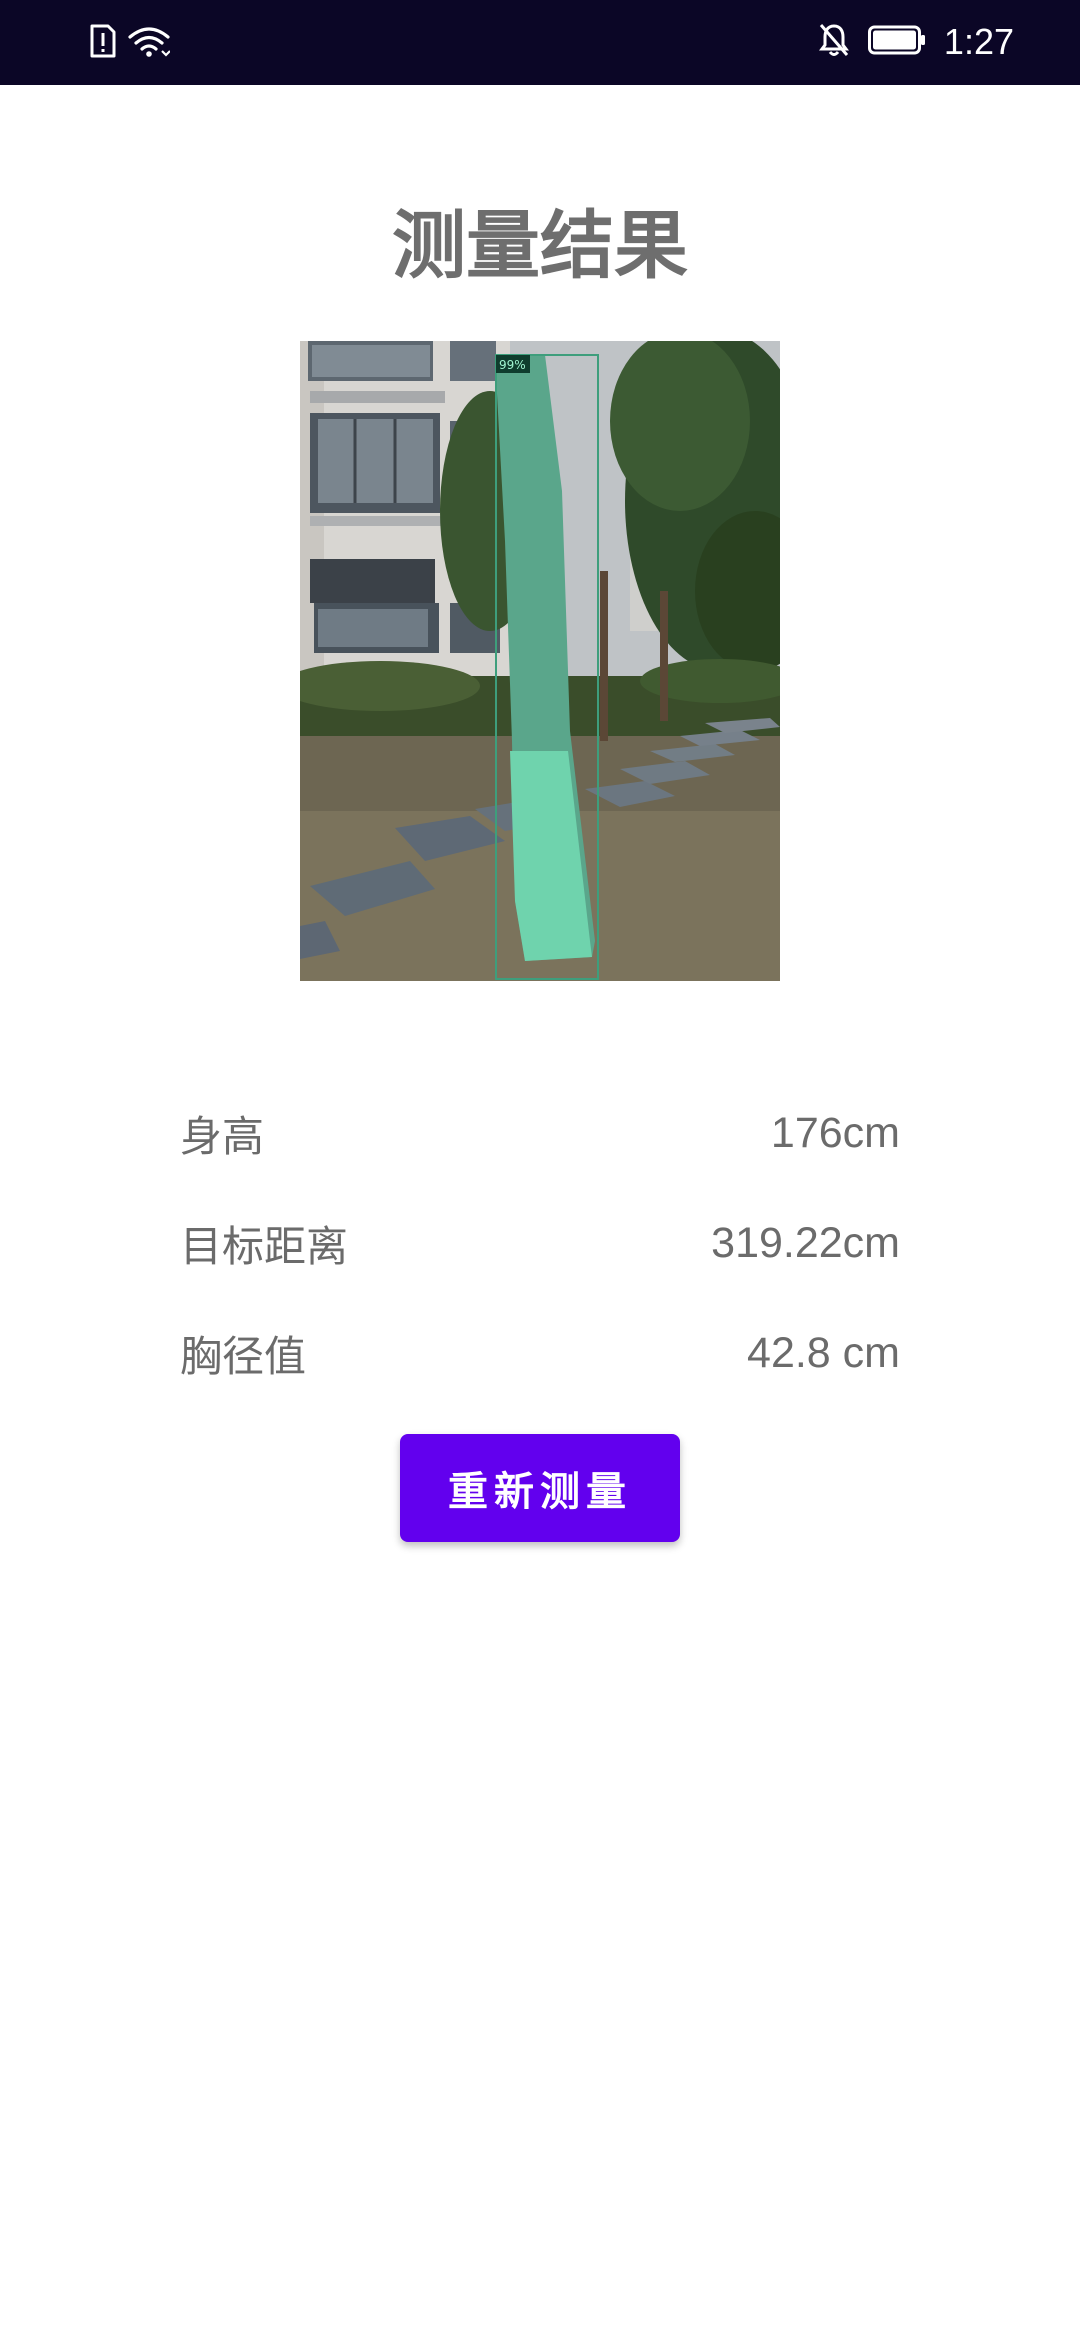  I want to click on dbh-label: 胸径值, so click(243, 1356).